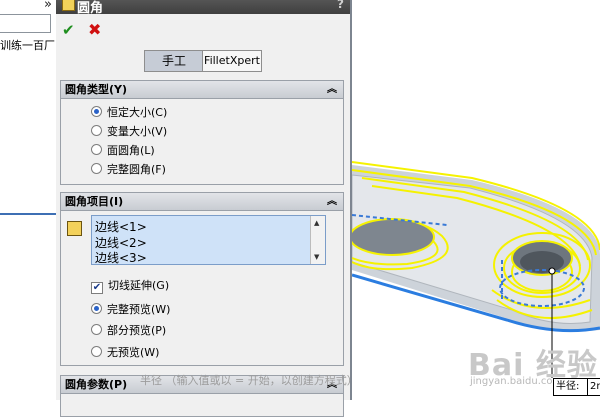  What do you see at coordinates (121, 257) in the screenshot?
I see `list-item: 边线<3>` at bounding box center [121, 257].